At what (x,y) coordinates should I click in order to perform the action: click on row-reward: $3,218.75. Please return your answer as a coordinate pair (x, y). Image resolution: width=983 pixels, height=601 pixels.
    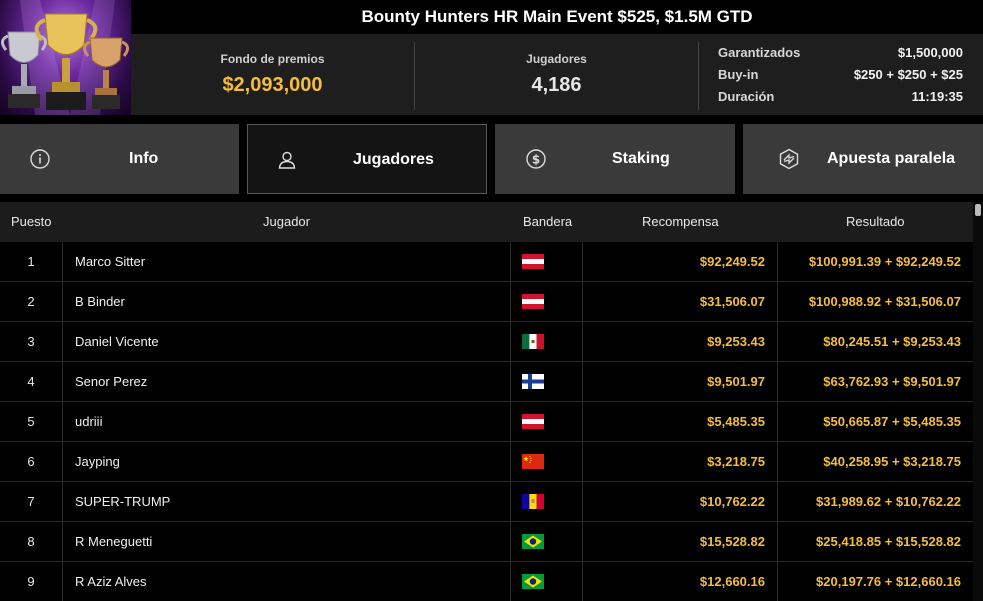
    Looking at the image, I should click on (736, 461).